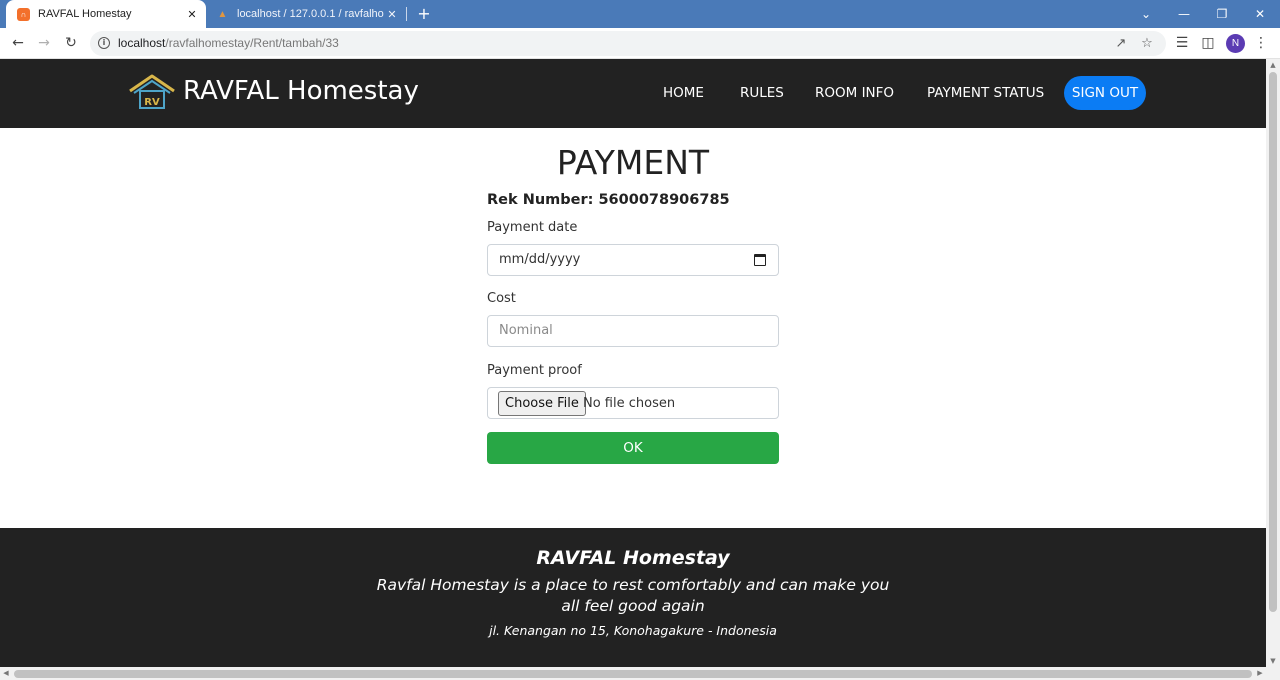  Describe the element at coordinates (1146, 14) in the screenshot. I see `tab-search-icon: ⌄` at that location.